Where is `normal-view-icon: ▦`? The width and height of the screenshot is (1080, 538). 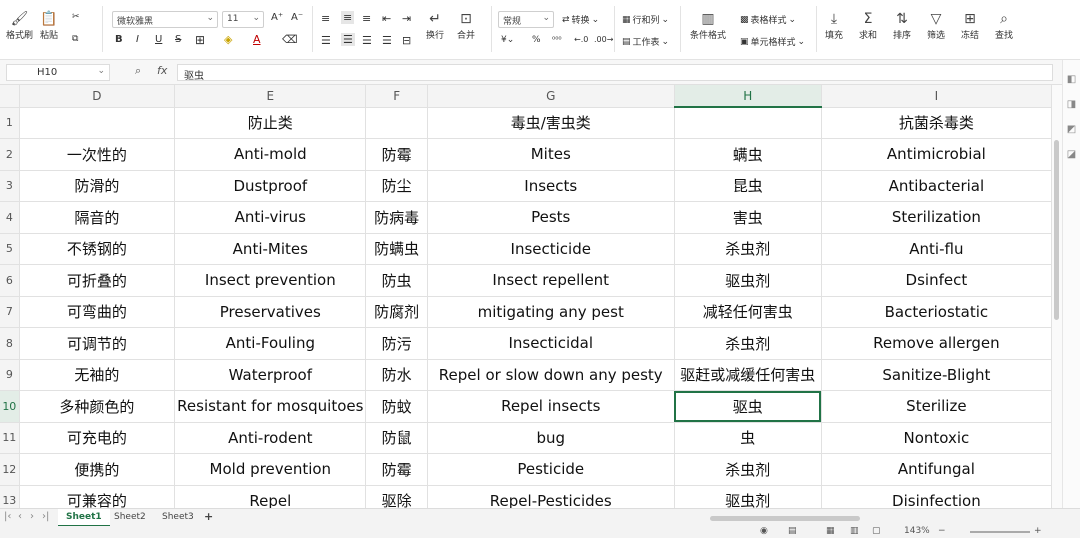 normal-view-icon: ▦ is located at coordinates (830, 531).